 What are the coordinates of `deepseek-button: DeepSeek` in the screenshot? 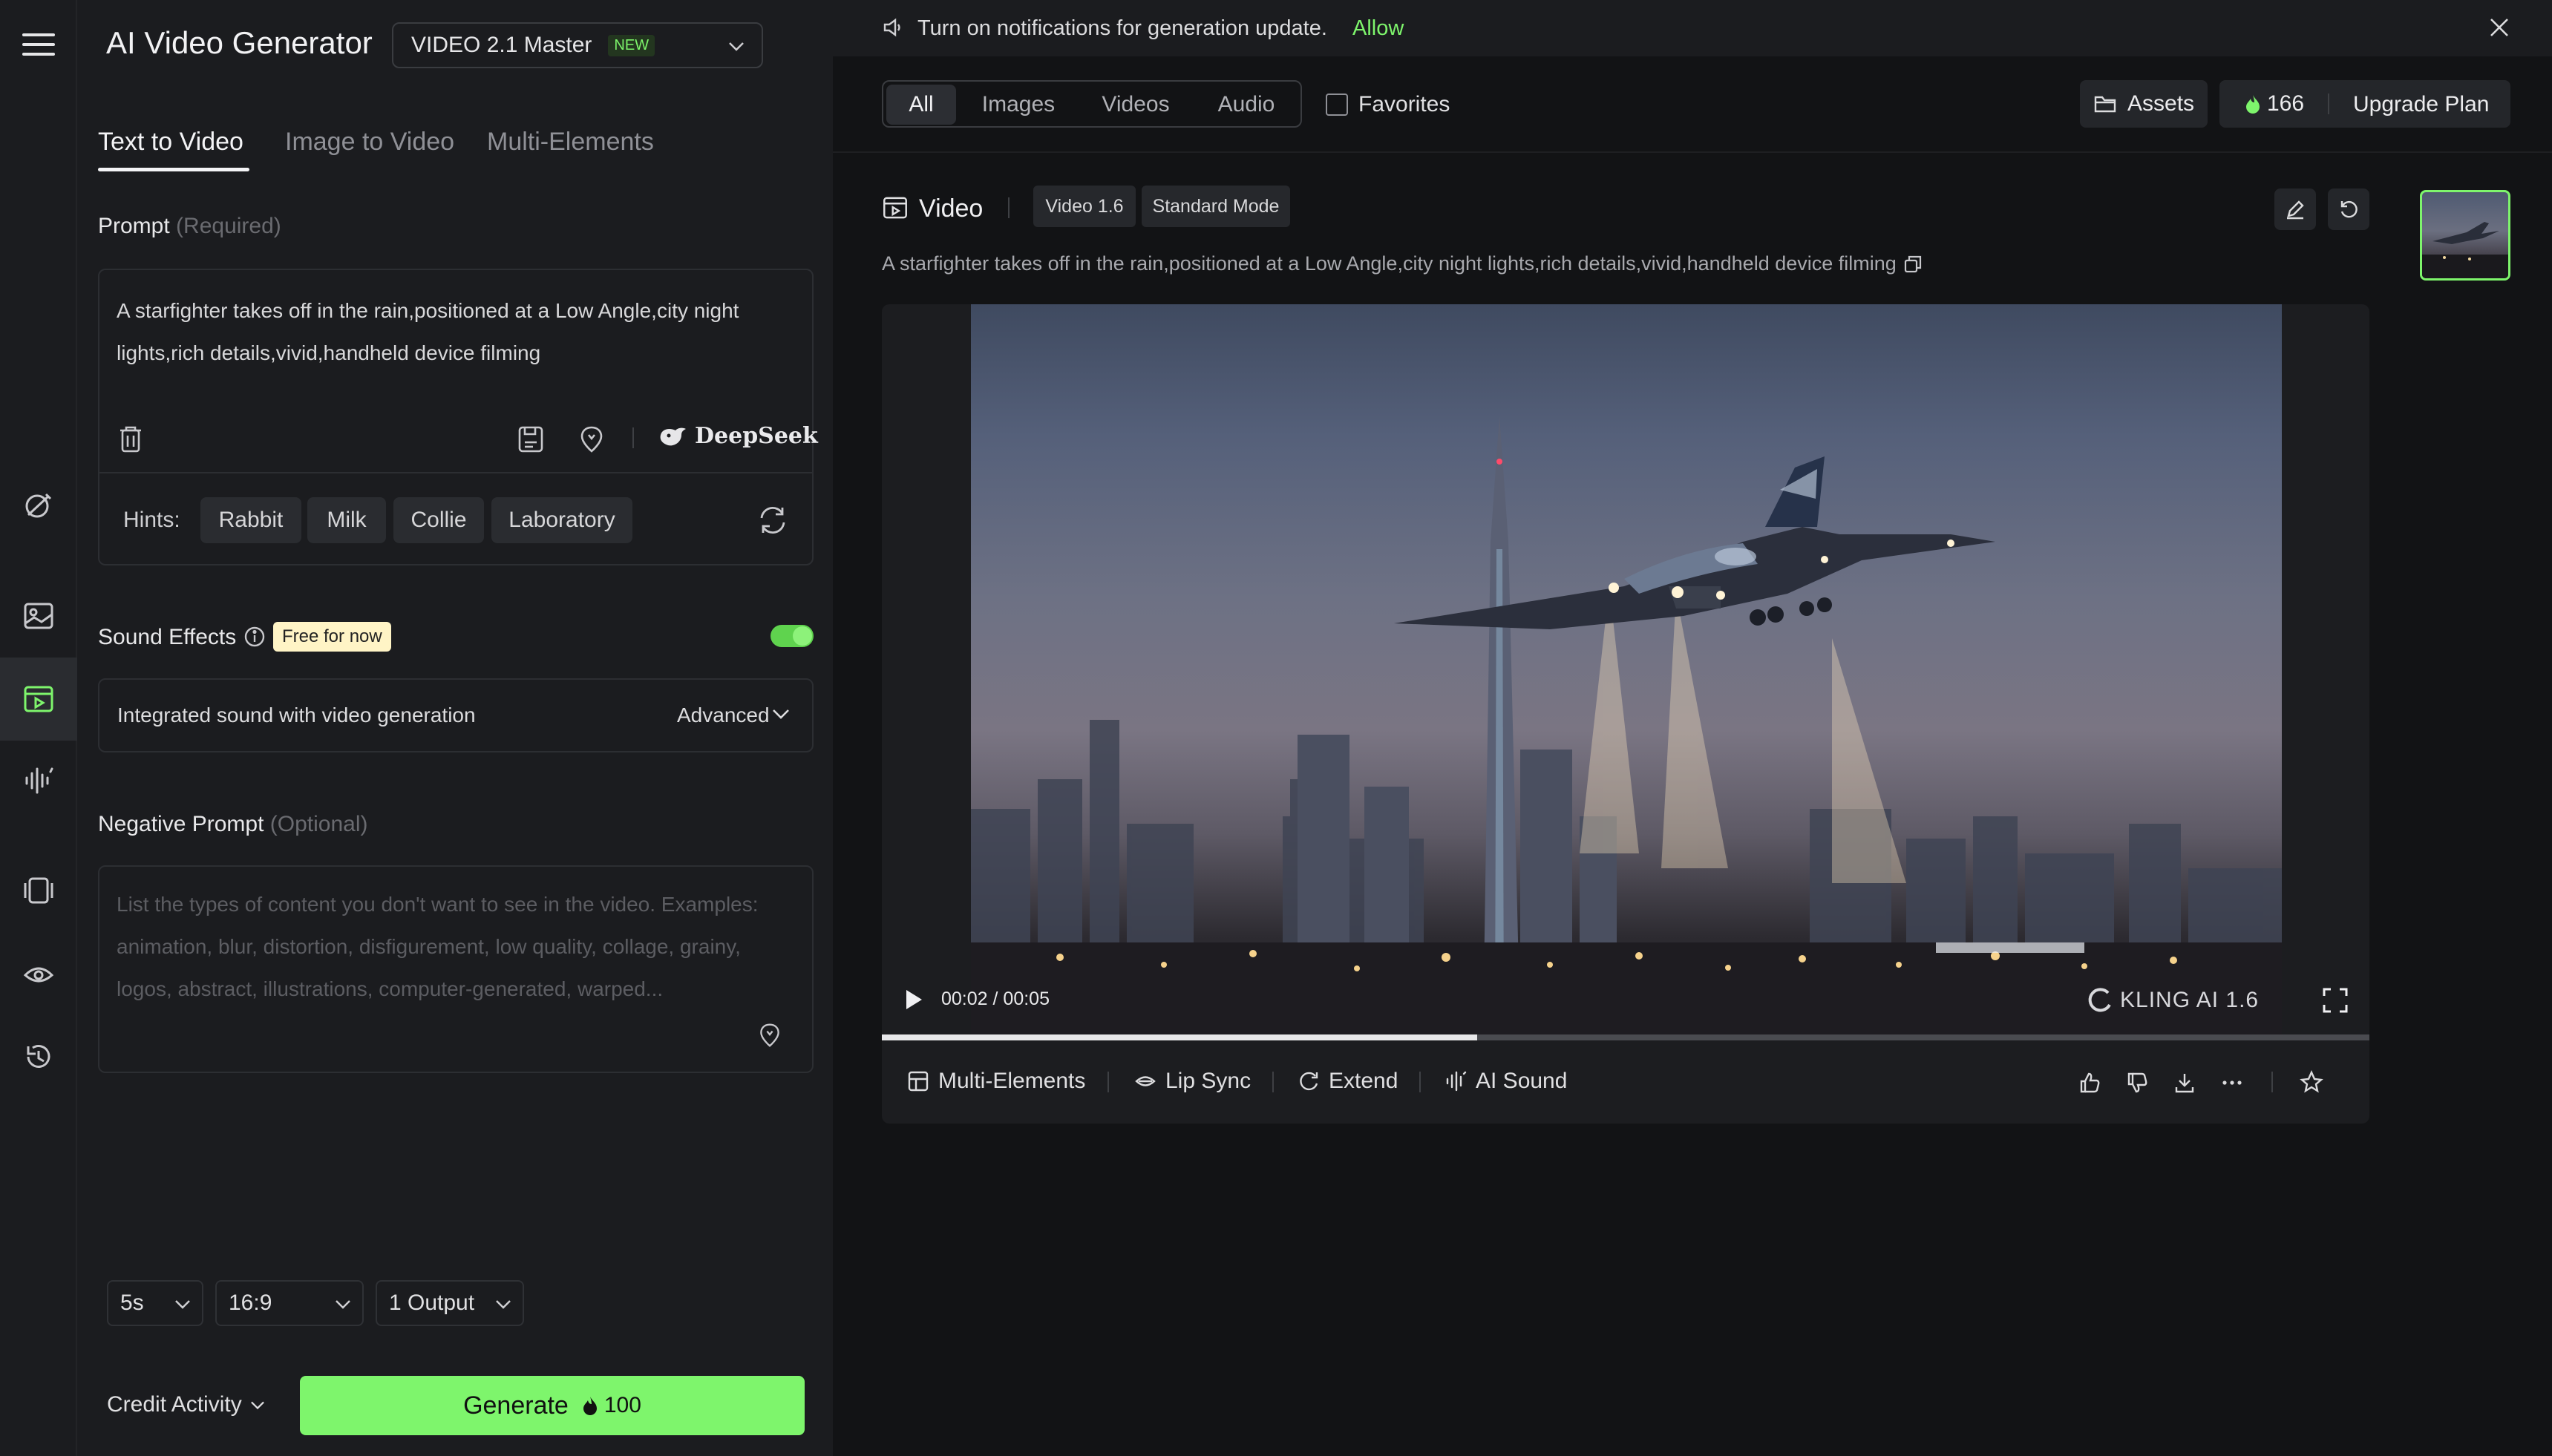 It's located at (738, 436).